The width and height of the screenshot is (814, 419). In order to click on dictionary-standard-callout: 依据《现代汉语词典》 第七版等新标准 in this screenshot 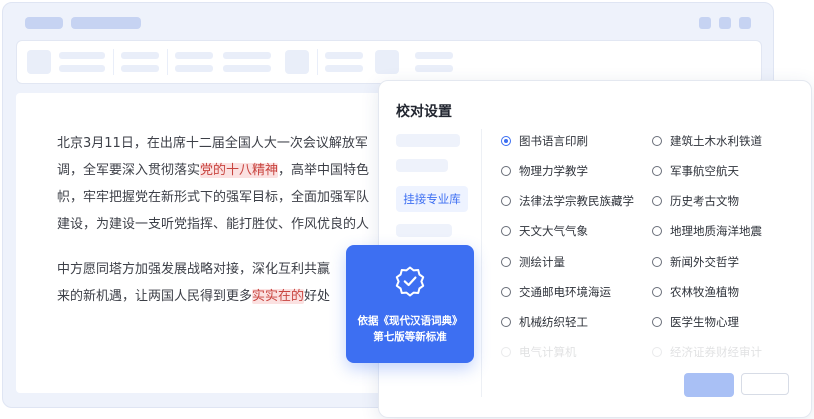, I will do `click(410, 304)`.